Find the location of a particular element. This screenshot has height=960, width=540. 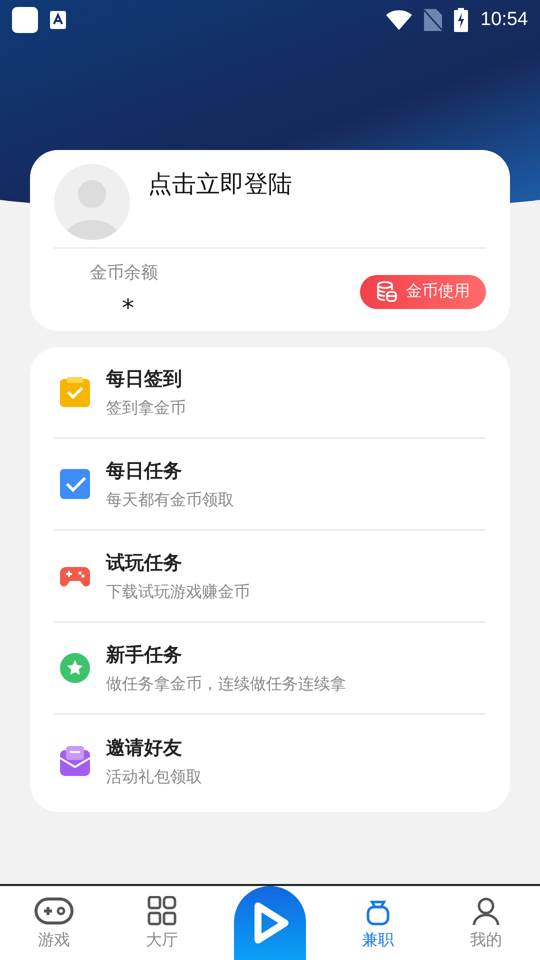

task-title: 每日签到 is located at coordinates (146, 379).